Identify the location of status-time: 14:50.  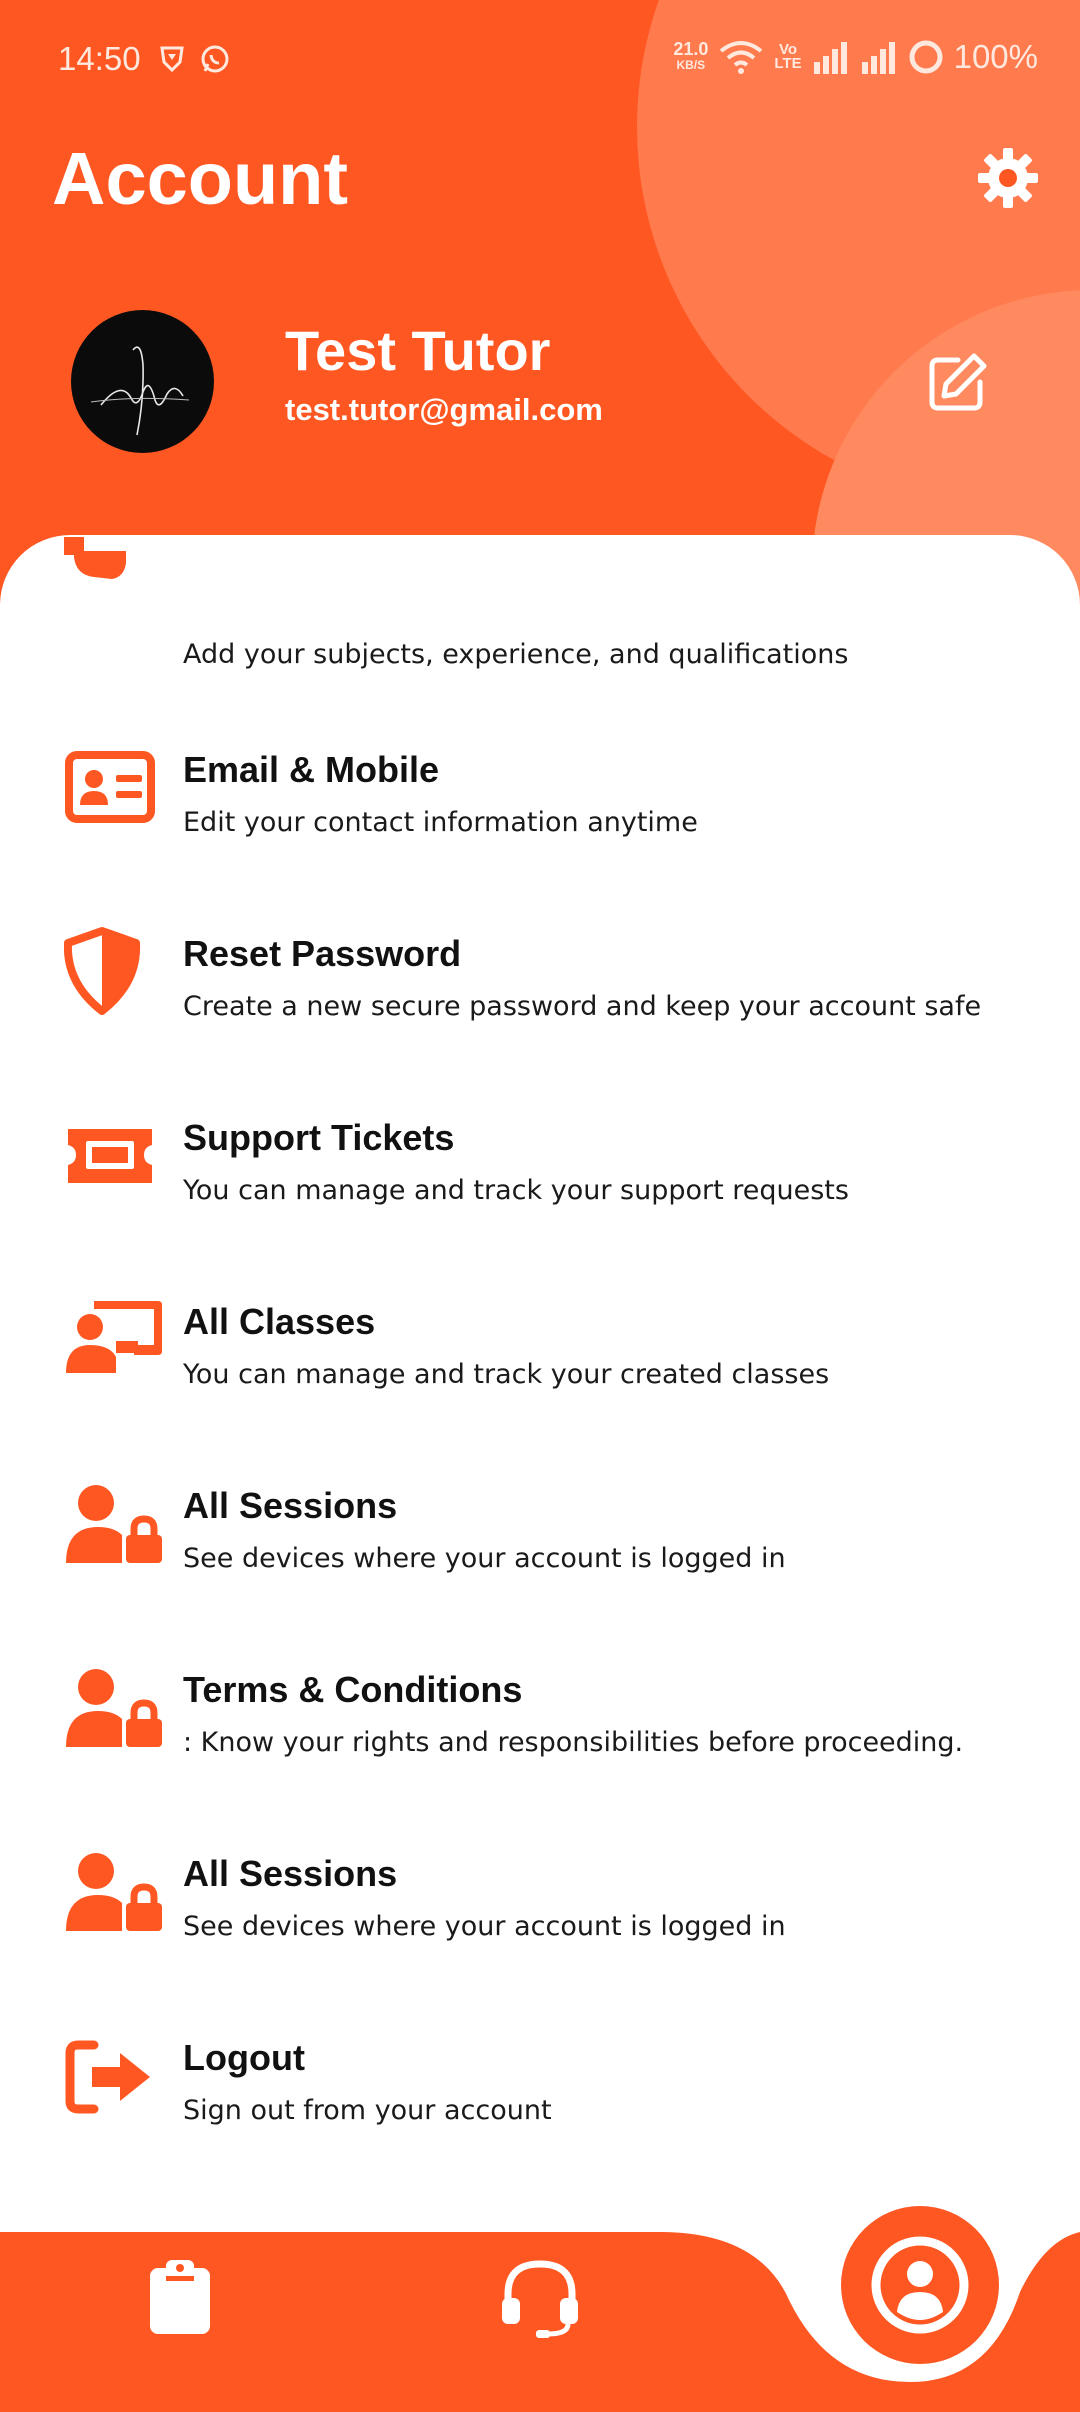
(99, 58).